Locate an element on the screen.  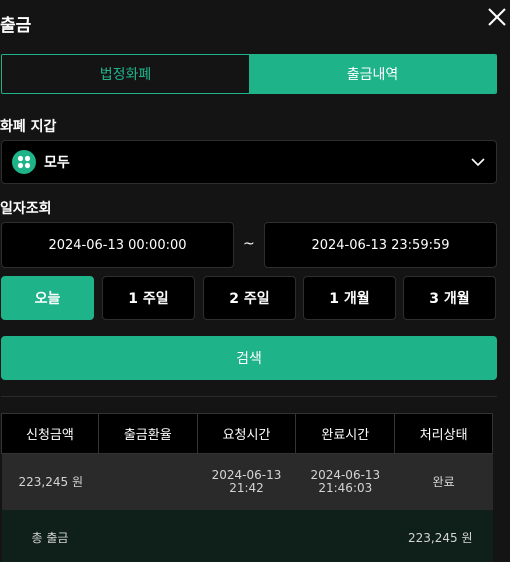
range-1-week-button: 1 주일 is located at coordinates (148, 298).